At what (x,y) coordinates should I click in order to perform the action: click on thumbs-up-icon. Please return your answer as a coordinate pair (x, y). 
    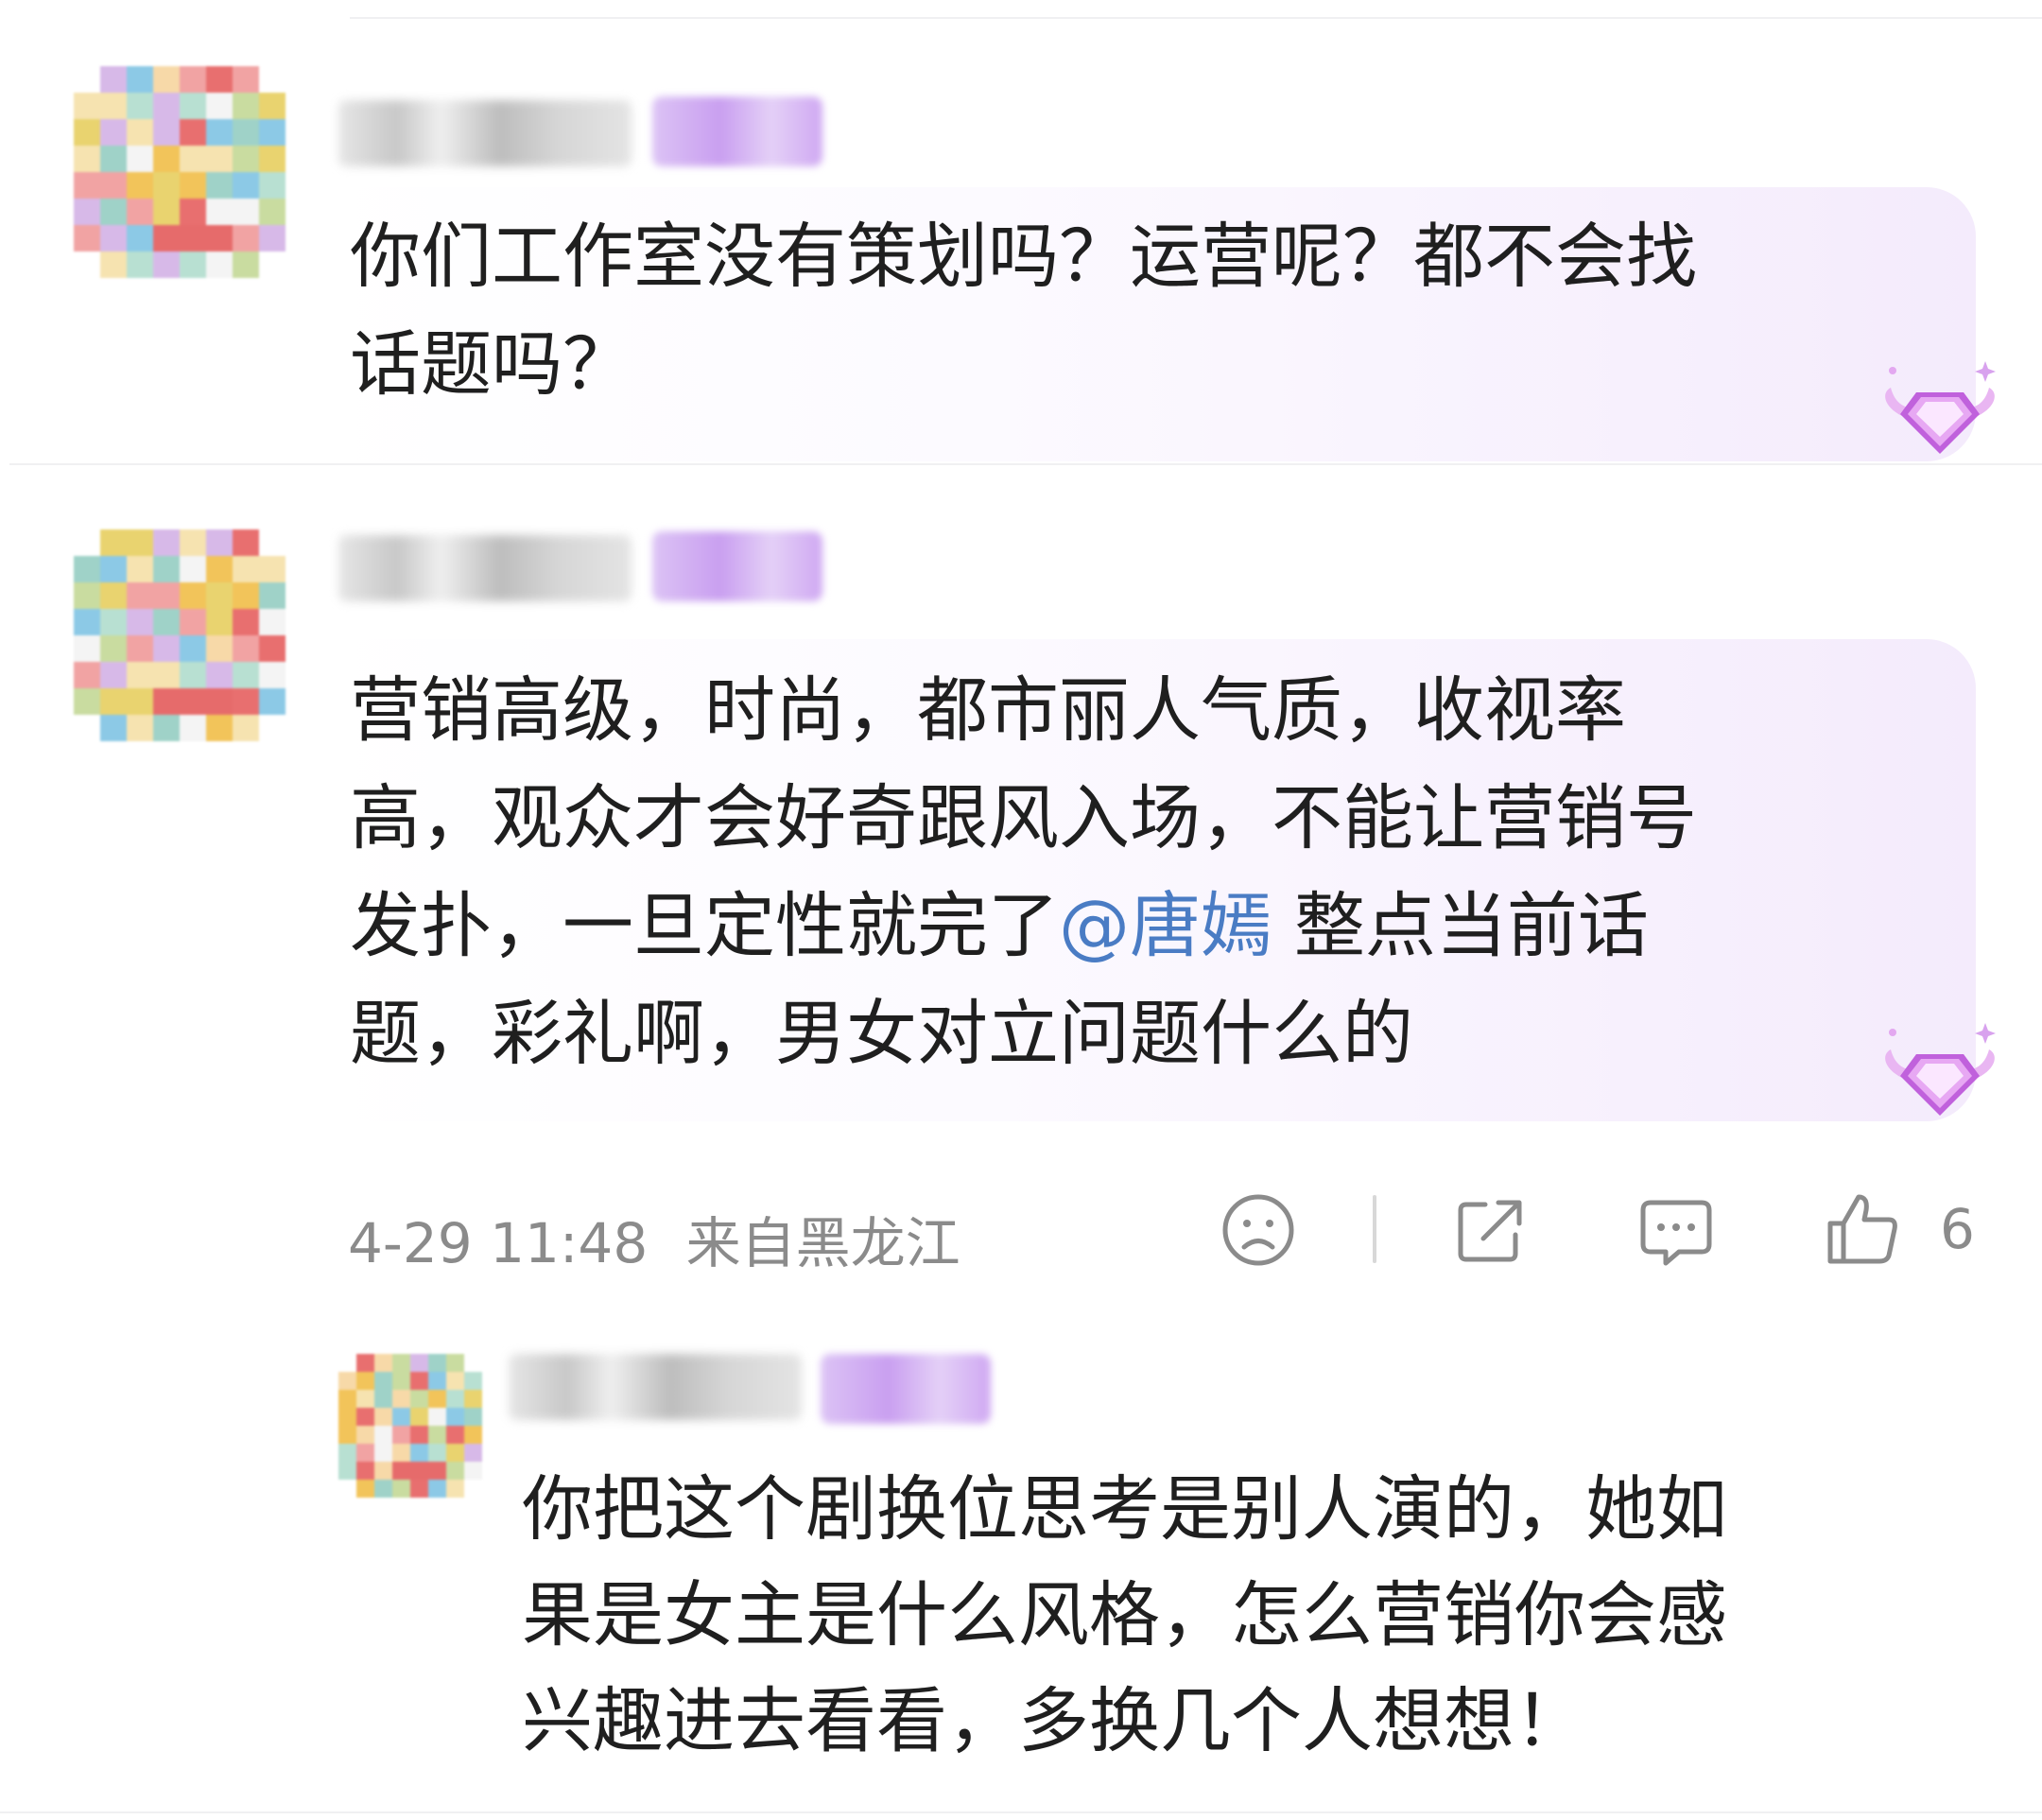
    Looking at the image, I should click on (1862, 1229).